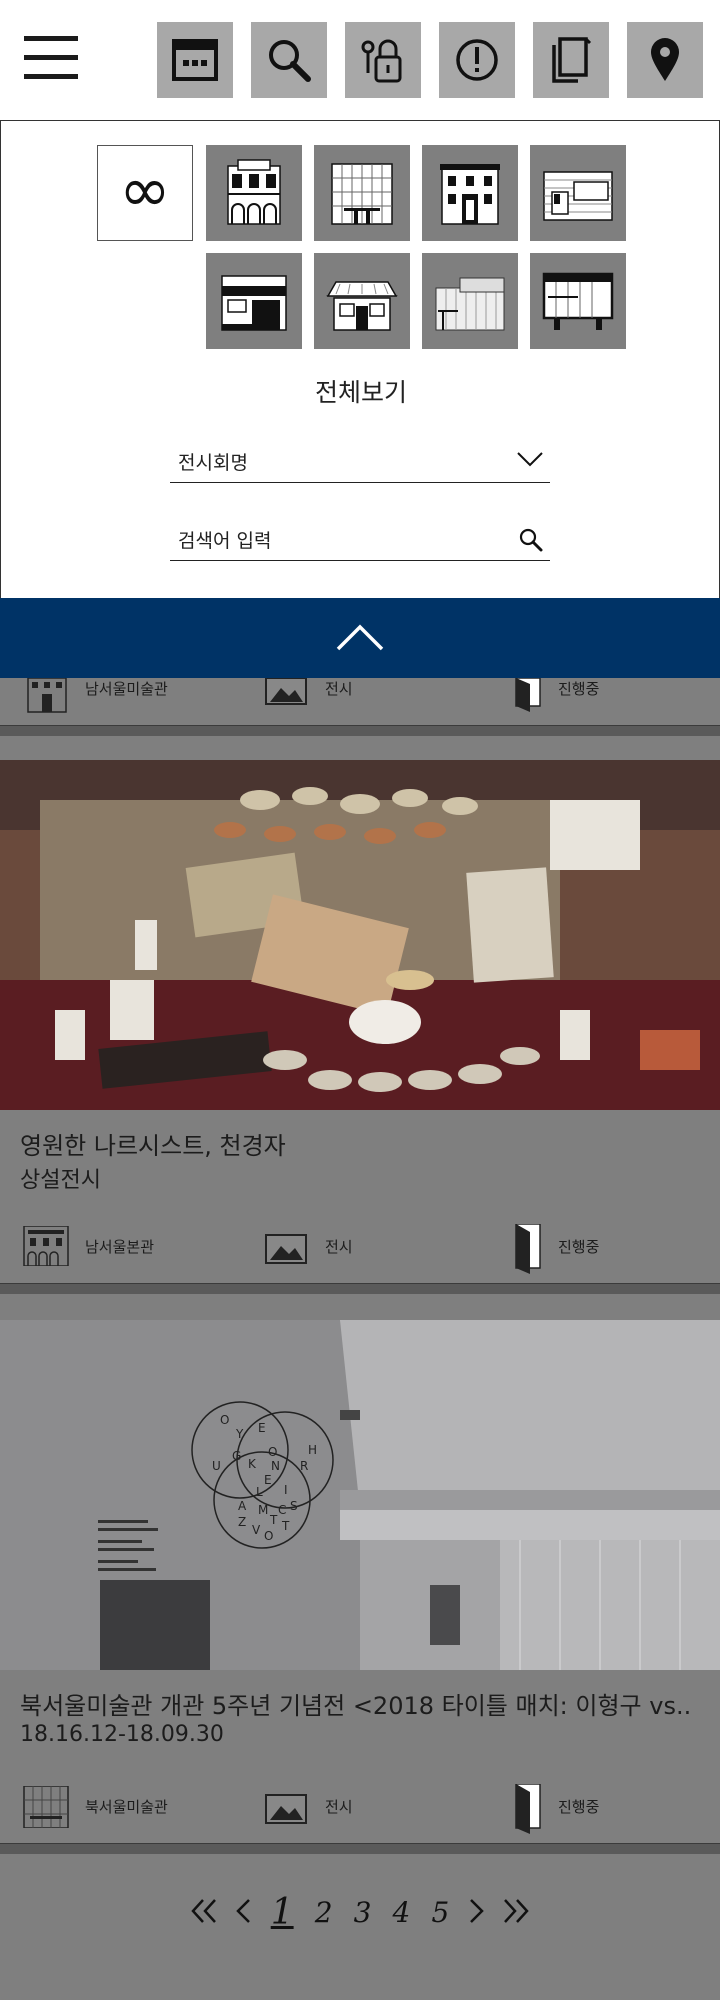 This screenshot has height=2000, width=720. Describe the element at coordinates (203, 1913) in the screenshot. I see `first-page-icon` at that location.